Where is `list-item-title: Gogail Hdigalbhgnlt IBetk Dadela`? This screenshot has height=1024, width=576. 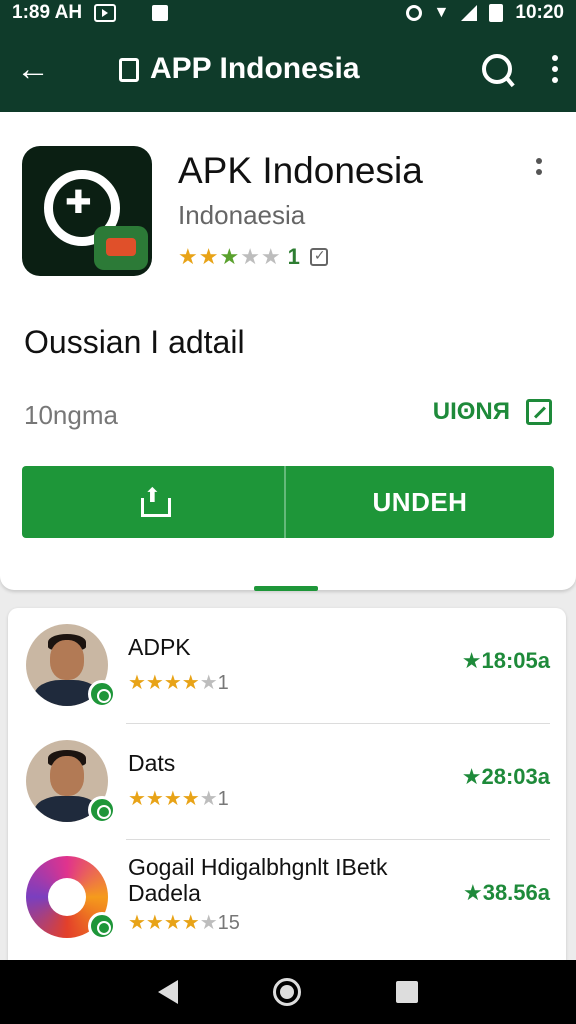 list-item-title: Gogail Hdigalbhgnlt IBetk Dadela is located at coordinates (258, 880).